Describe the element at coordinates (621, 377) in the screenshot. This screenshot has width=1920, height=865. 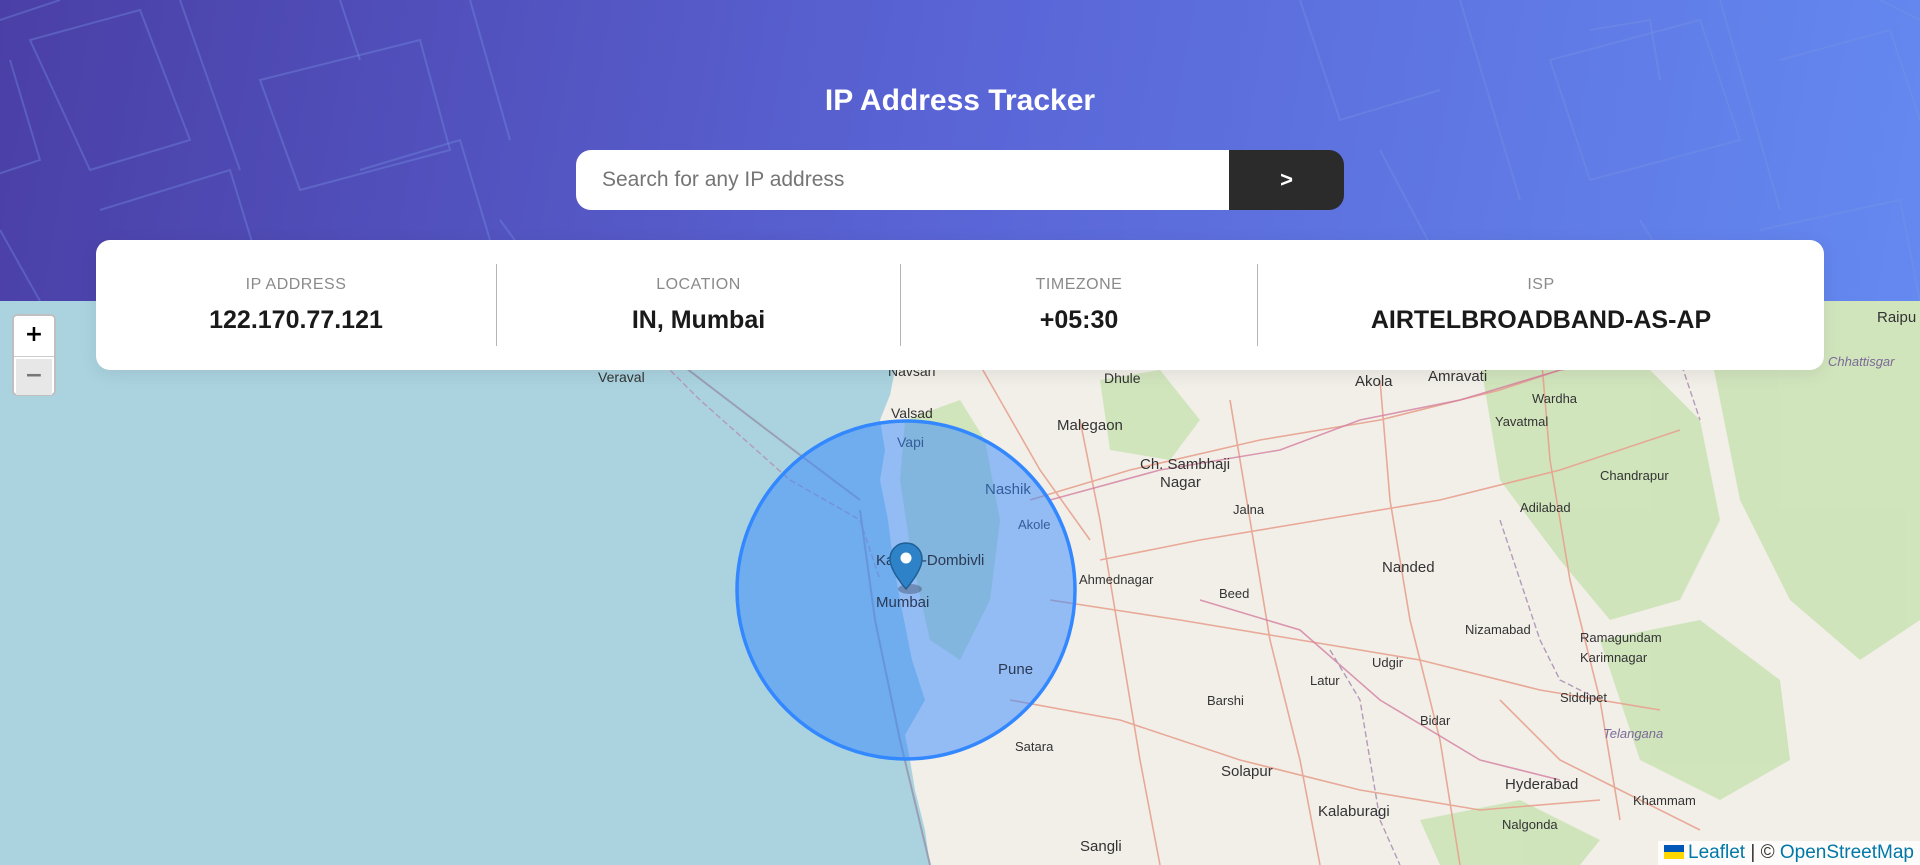
I see `map-label-veraval: Veraval` at that location.